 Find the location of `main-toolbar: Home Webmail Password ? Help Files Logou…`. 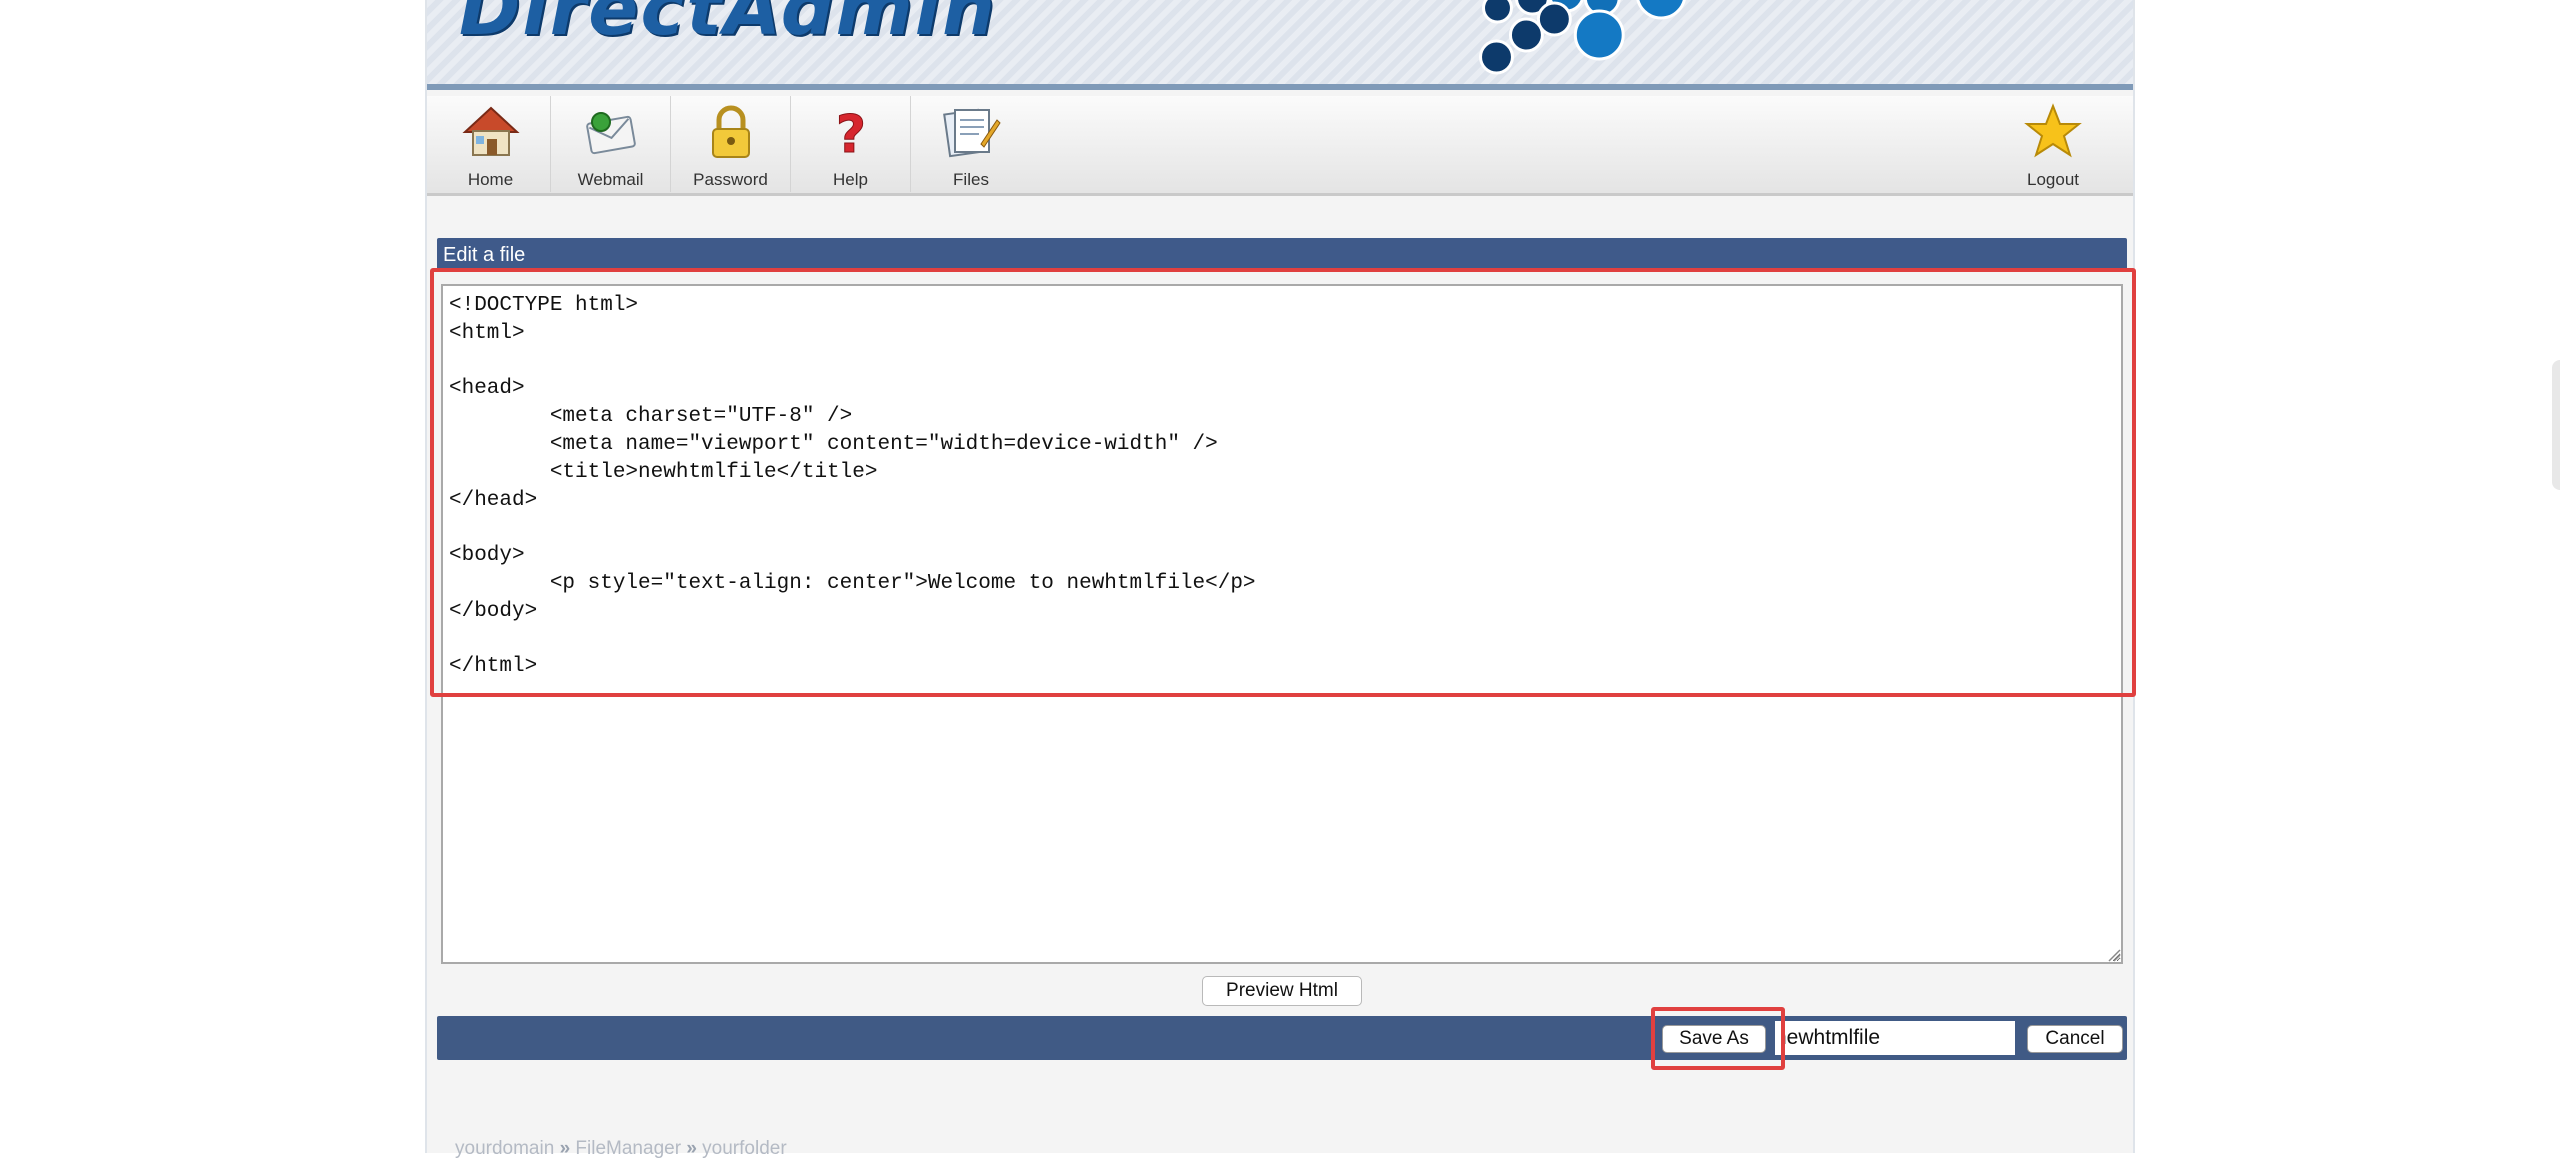

main-toolbar: Home Webmail Password ? Help Files Logou… is located at coordinates (1280, 146).